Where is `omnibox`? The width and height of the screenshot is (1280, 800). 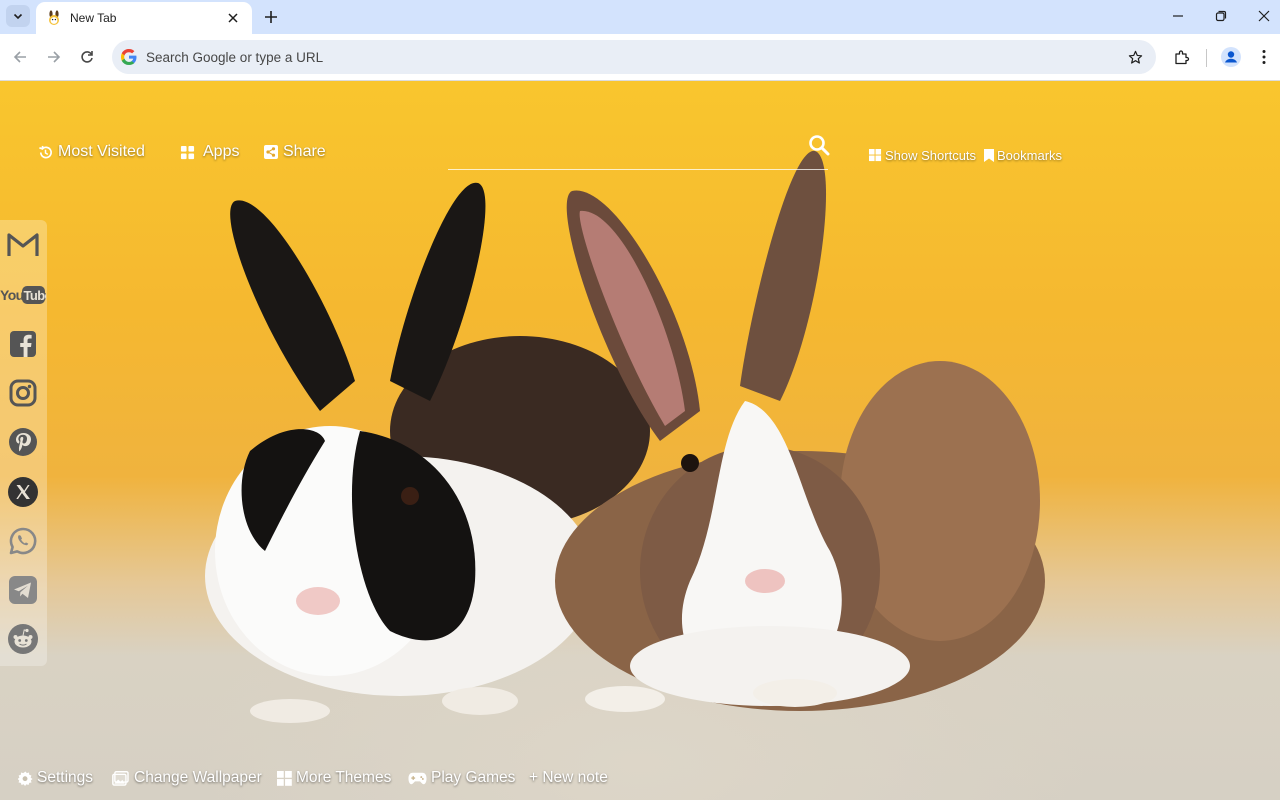
omnibox is located at coordinates (634, 57).